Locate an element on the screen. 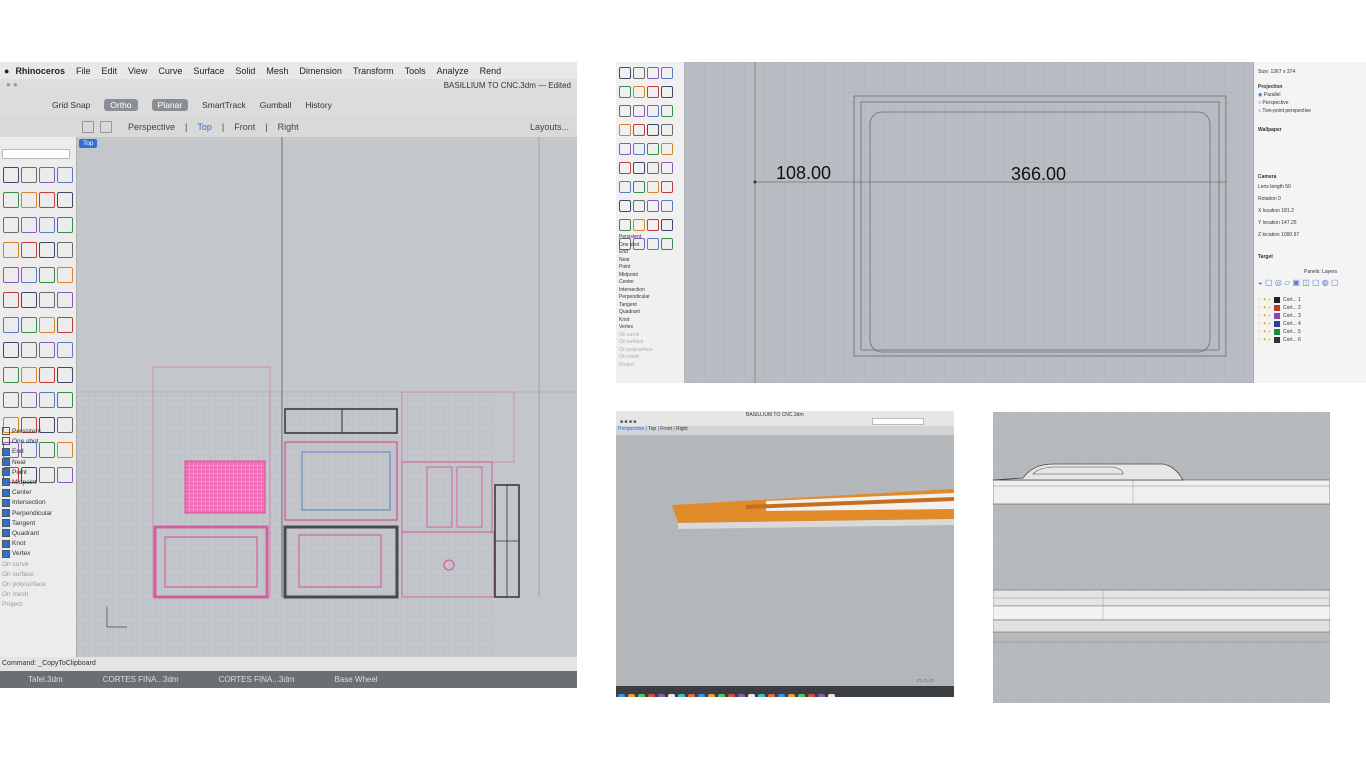  tab-right: Right is located at coordinates (288, 127).